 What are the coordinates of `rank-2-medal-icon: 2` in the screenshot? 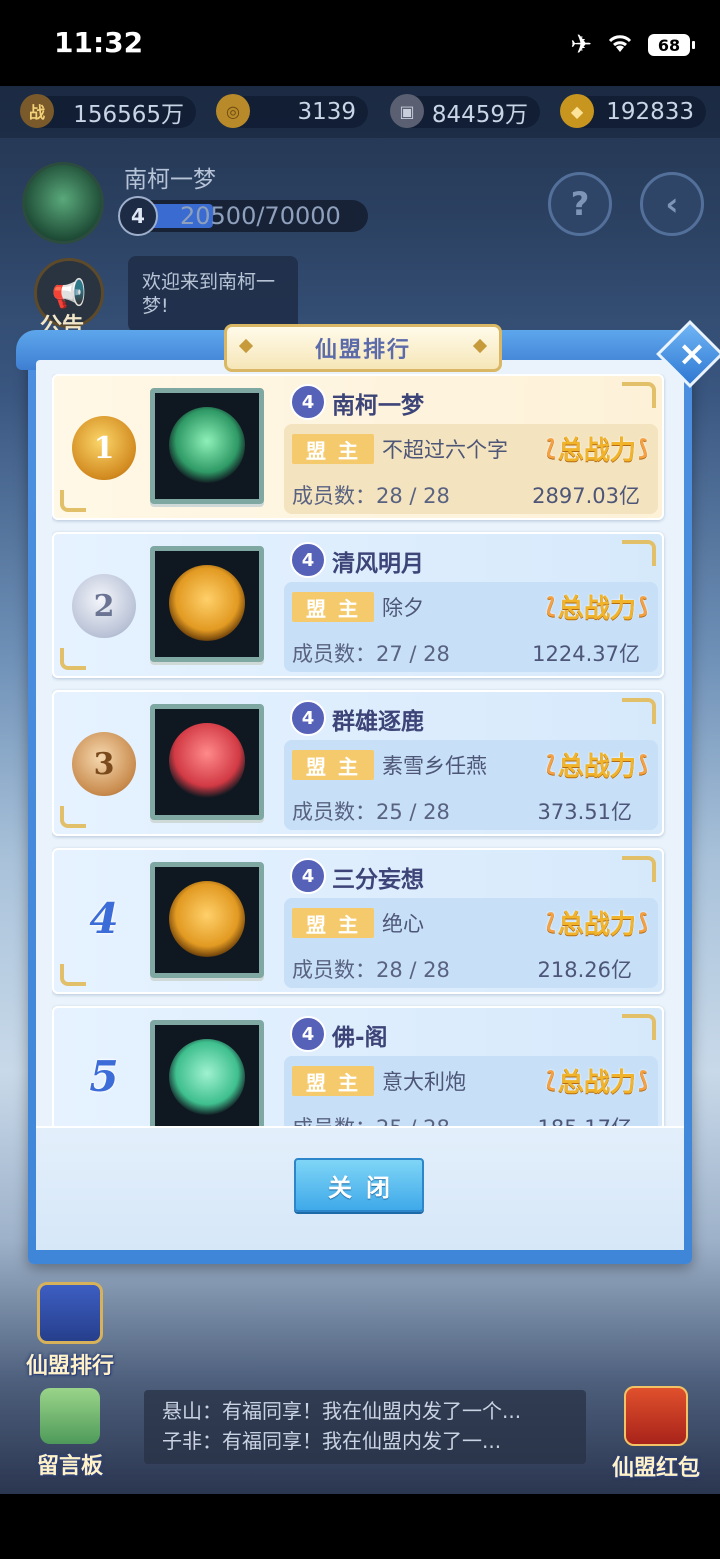 It's located at (104, 606).